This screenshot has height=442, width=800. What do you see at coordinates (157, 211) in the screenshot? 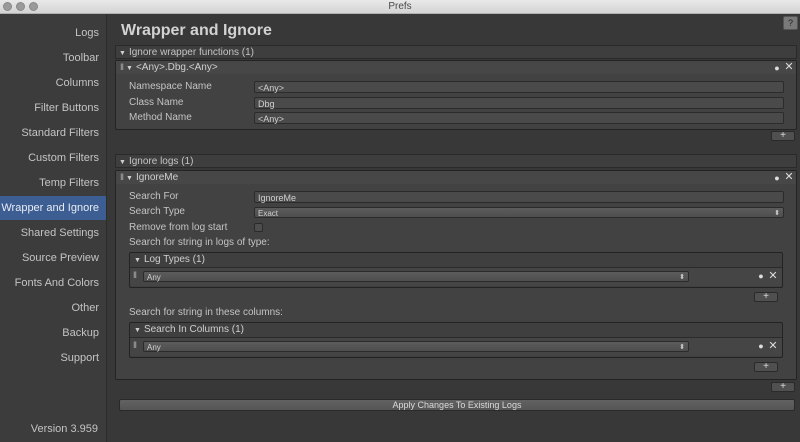
I see `search-type-label: Search Type` at bounding box center [157, 211].